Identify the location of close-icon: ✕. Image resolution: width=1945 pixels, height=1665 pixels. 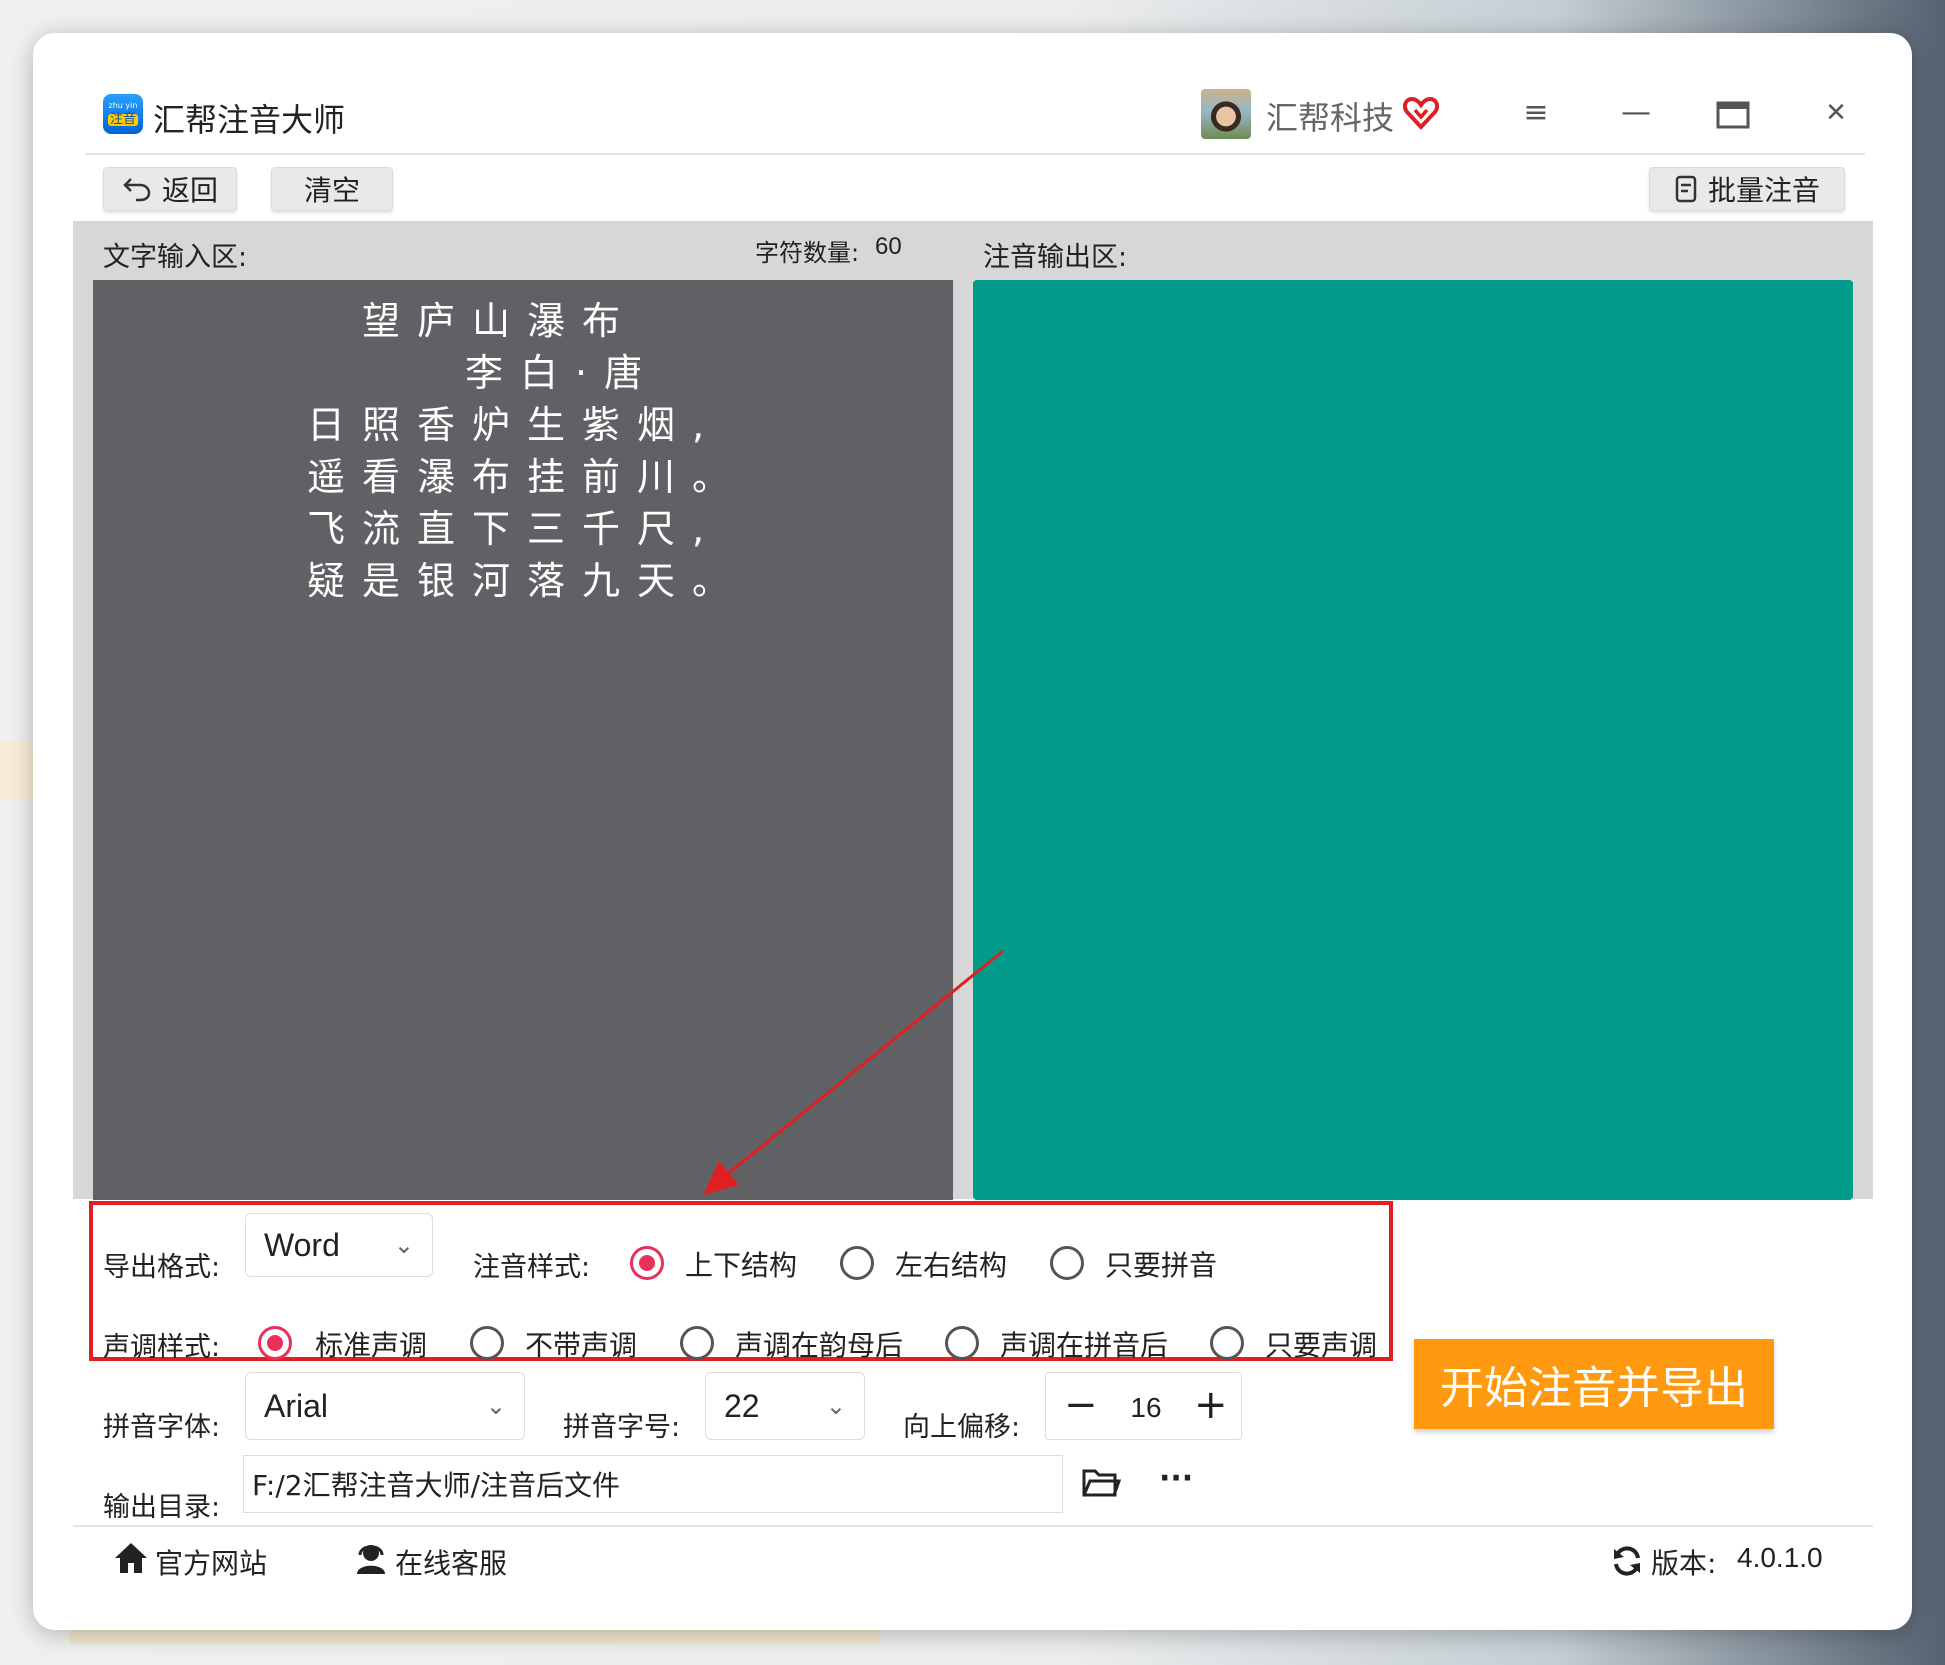
(1836, 113).